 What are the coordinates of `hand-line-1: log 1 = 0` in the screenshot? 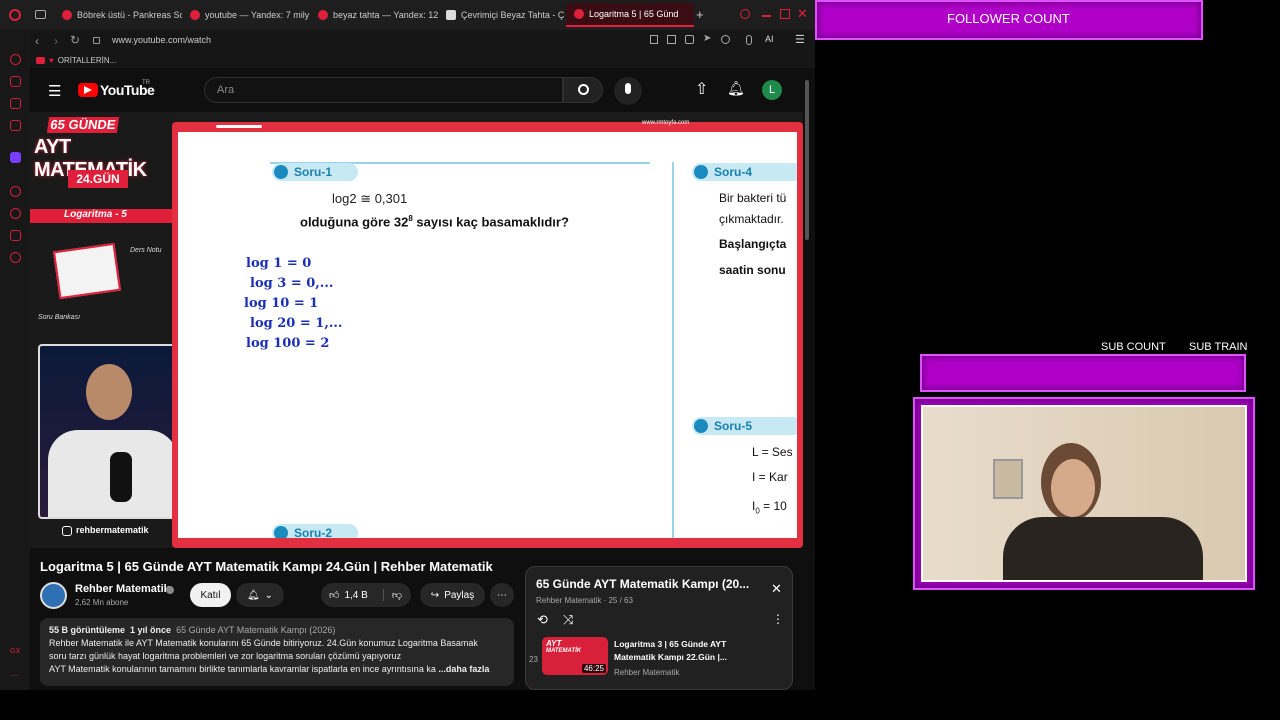 It's located at (279, 263).